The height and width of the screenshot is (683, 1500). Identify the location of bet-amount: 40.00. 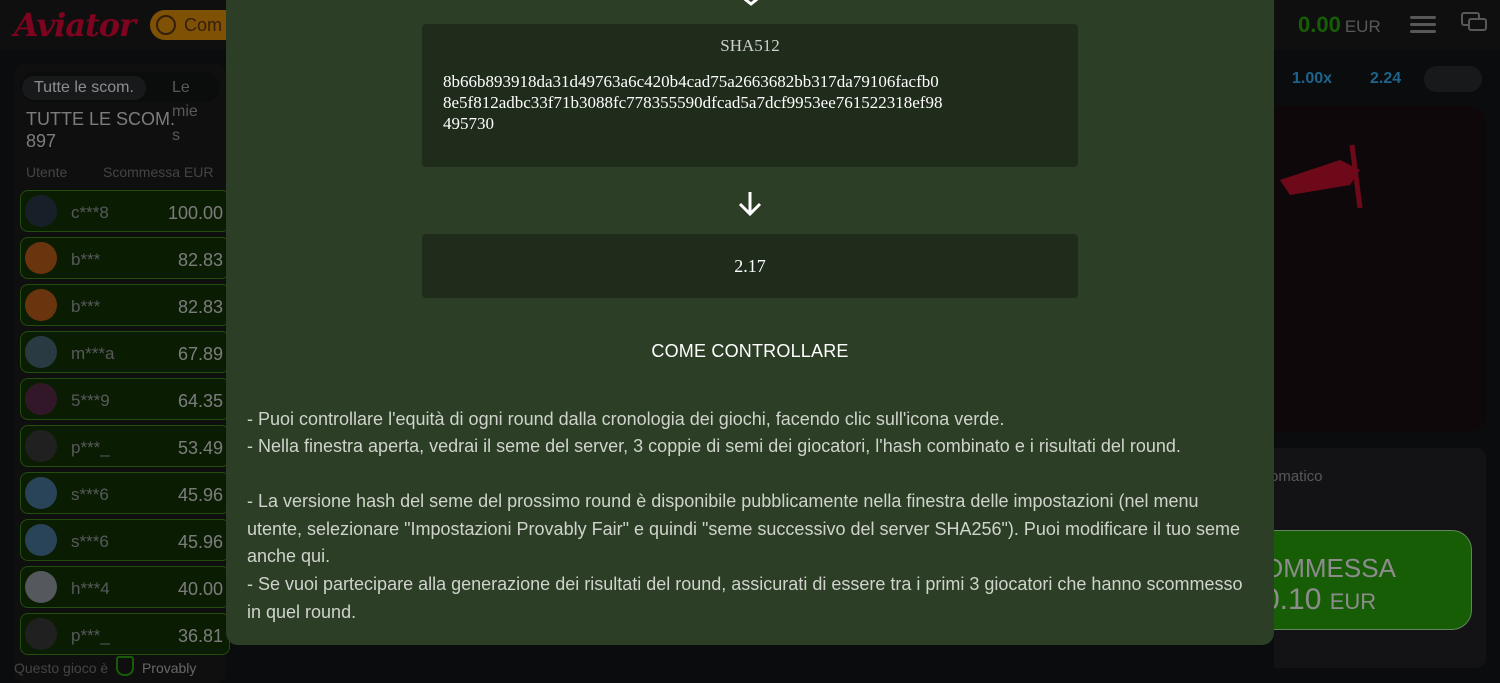
(200, 589).